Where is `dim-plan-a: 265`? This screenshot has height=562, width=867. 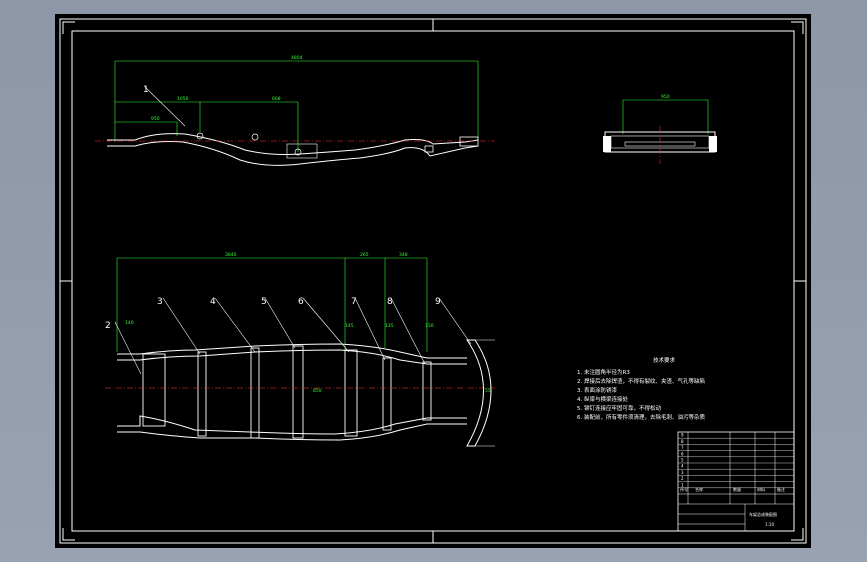
dim-plan-a: 265 is located at coordinates (364, 255).